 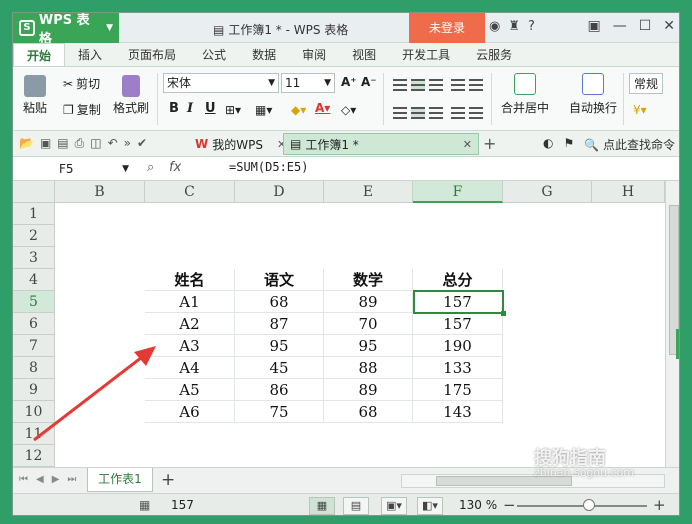 What do you see at coordinates (221, 83) in the screenshot?
I see `font-select: 宋体 ▼` at bounding box center [221, 83].